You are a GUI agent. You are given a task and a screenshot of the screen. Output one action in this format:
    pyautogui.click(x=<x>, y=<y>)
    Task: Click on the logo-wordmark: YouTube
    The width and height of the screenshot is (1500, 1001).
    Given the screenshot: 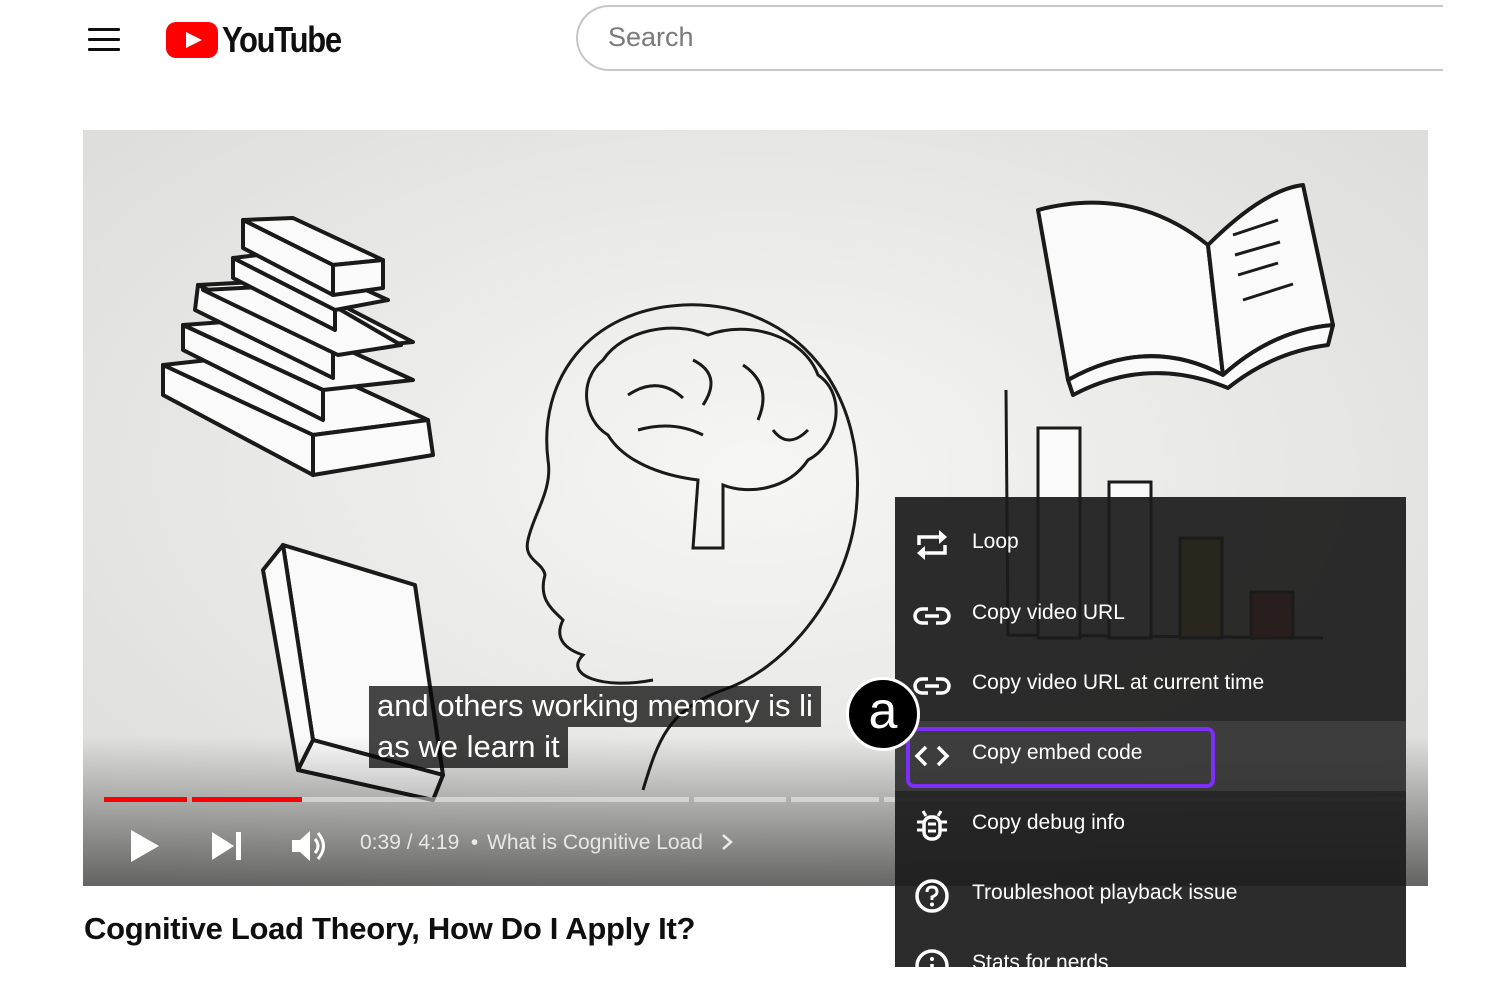 What is the action you would take?
    pyautogui.click(x=282, y=39)
    